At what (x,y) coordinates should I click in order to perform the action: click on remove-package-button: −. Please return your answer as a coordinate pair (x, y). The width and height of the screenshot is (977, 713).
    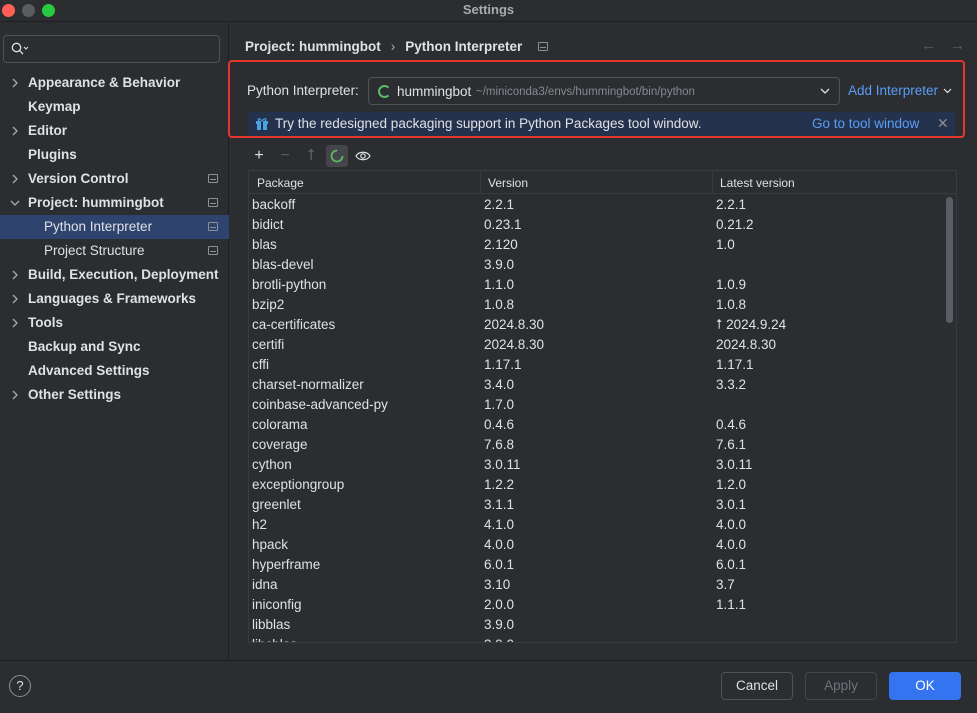
    Looking at the image, I should click on (285, 156).